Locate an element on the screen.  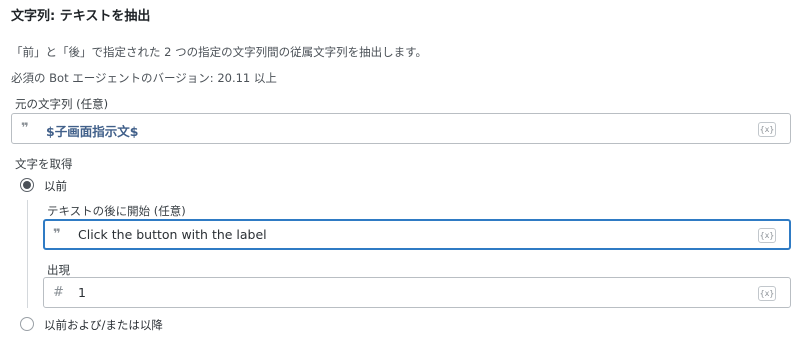
requirement-text: 必須の Bot エージェントのバージョン: 20.11 以上 is located at coordinates (144, 78).